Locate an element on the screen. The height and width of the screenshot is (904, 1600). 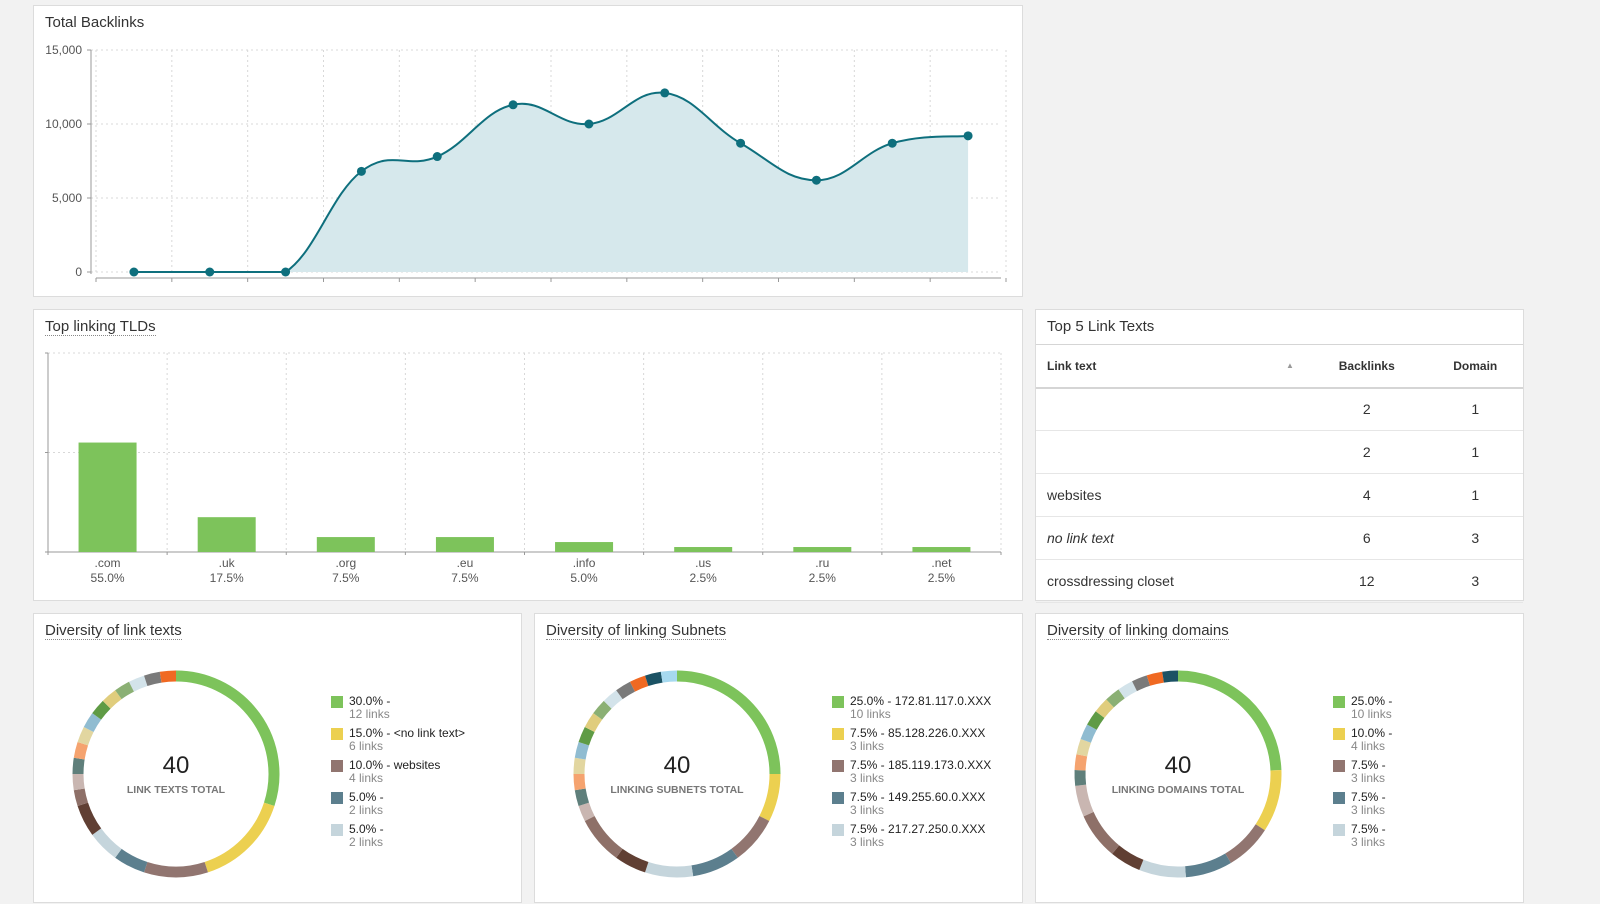
legend-item: 30.0% - 12 links is located at coordinates (398, 710).